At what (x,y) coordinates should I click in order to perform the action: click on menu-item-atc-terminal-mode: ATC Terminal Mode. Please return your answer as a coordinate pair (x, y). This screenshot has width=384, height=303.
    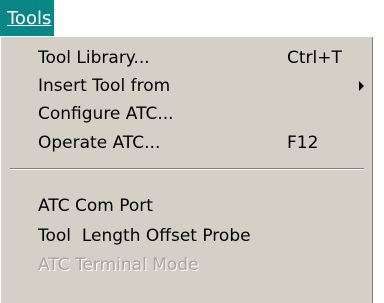
    Looking at the image, I should click on (185, 265).